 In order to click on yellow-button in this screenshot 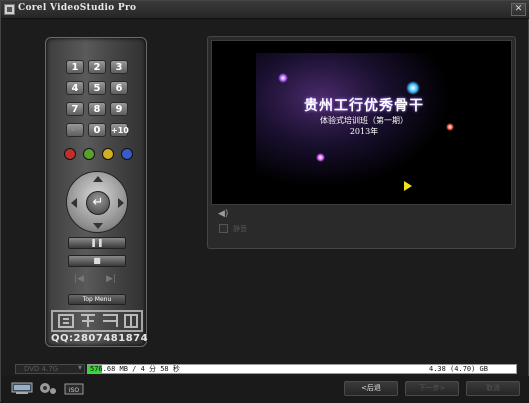, I will do `click(108, 154)`.